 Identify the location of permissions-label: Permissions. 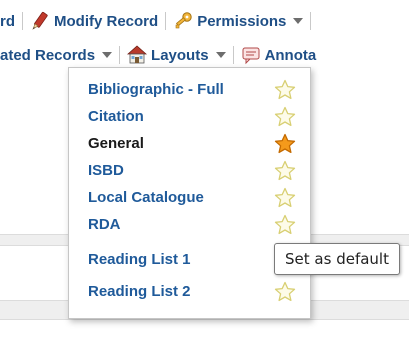
(242, 21).